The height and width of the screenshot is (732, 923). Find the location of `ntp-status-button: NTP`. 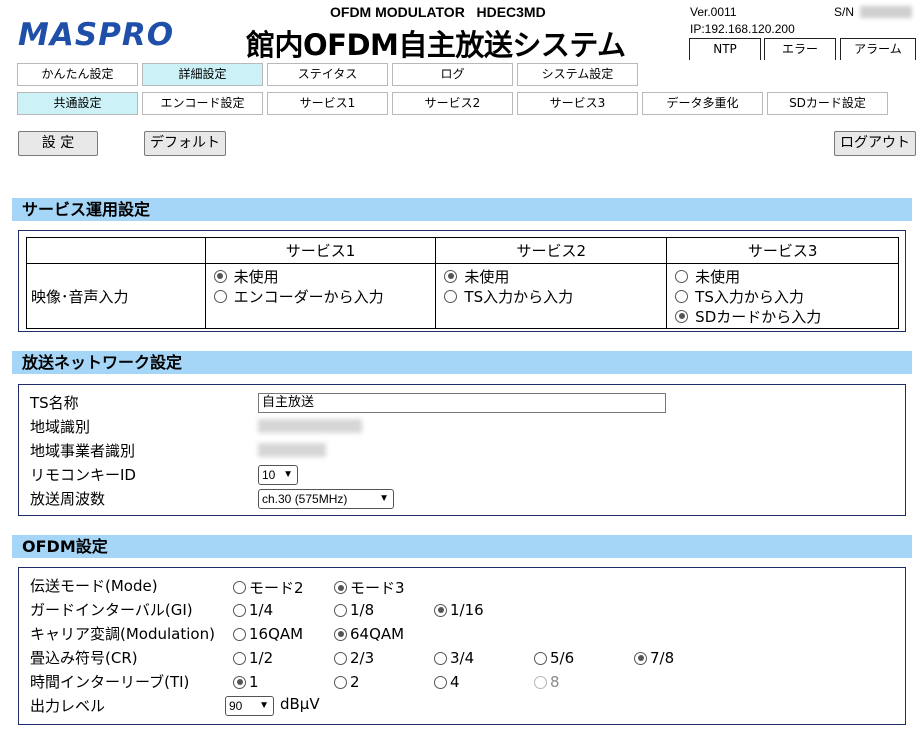

ntp-status-button: NTP is located at coordinates (725, 49).